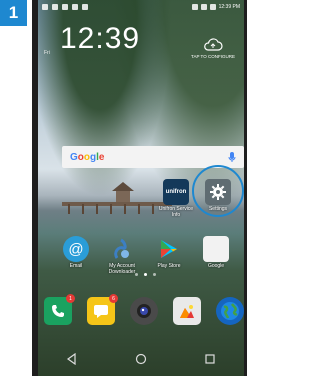 This screenshot has width=320, height=376. Describe the element at coordinates (87, 157) in the screenshot. I see `google-logo: Google` at that location.